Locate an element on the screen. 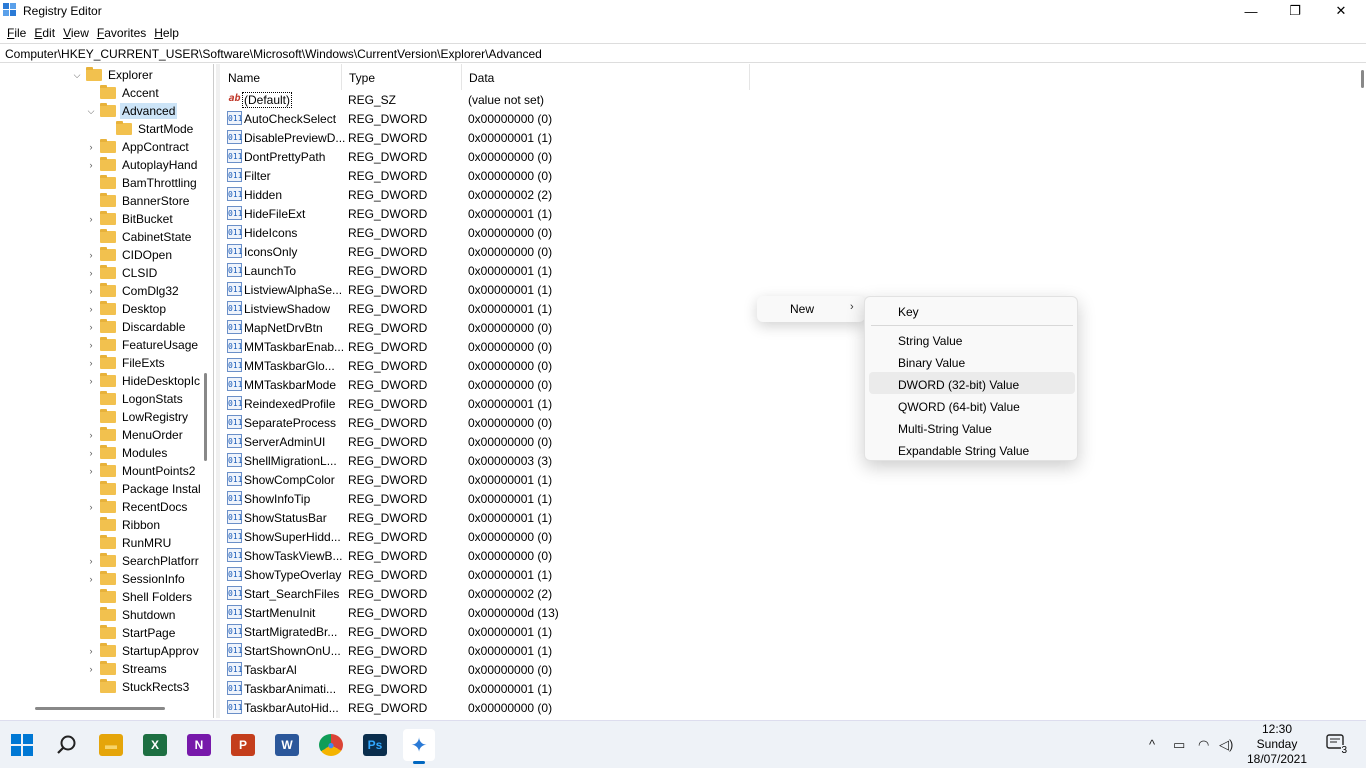 Image resolution: width=1366 pixels, height=768 pixels. submenu-item-expandable-string-value: Expandable String Value is located at coordinates (972, 449).